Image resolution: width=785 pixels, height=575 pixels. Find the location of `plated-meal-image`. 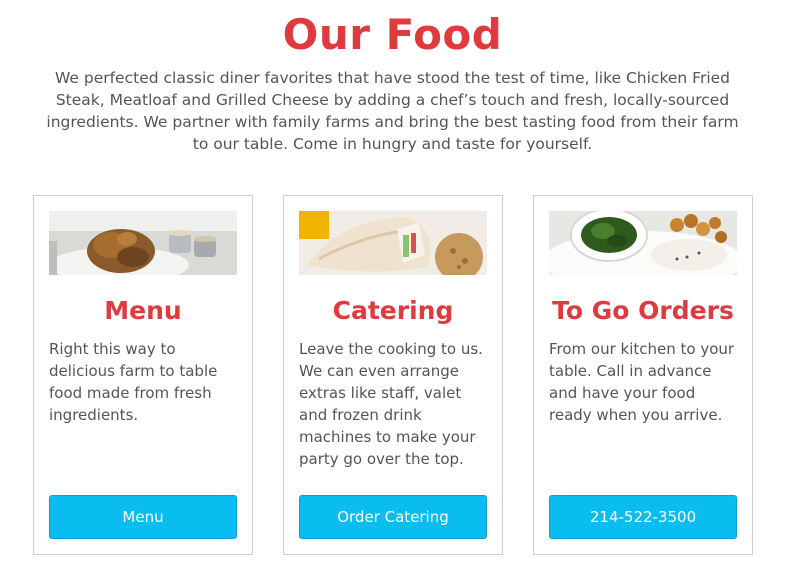

plated-meal-image is located at coordinates (643, 243).